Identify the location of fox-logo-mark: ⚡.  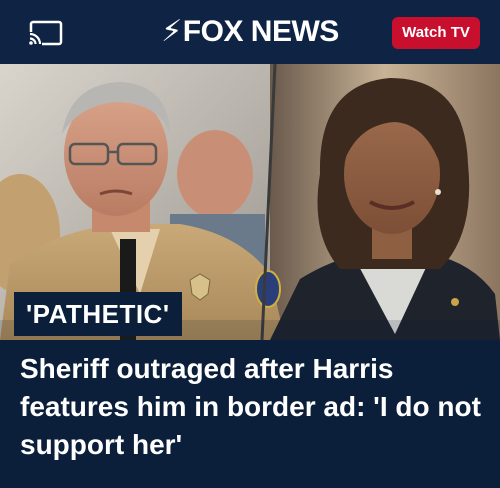
(171, 31).